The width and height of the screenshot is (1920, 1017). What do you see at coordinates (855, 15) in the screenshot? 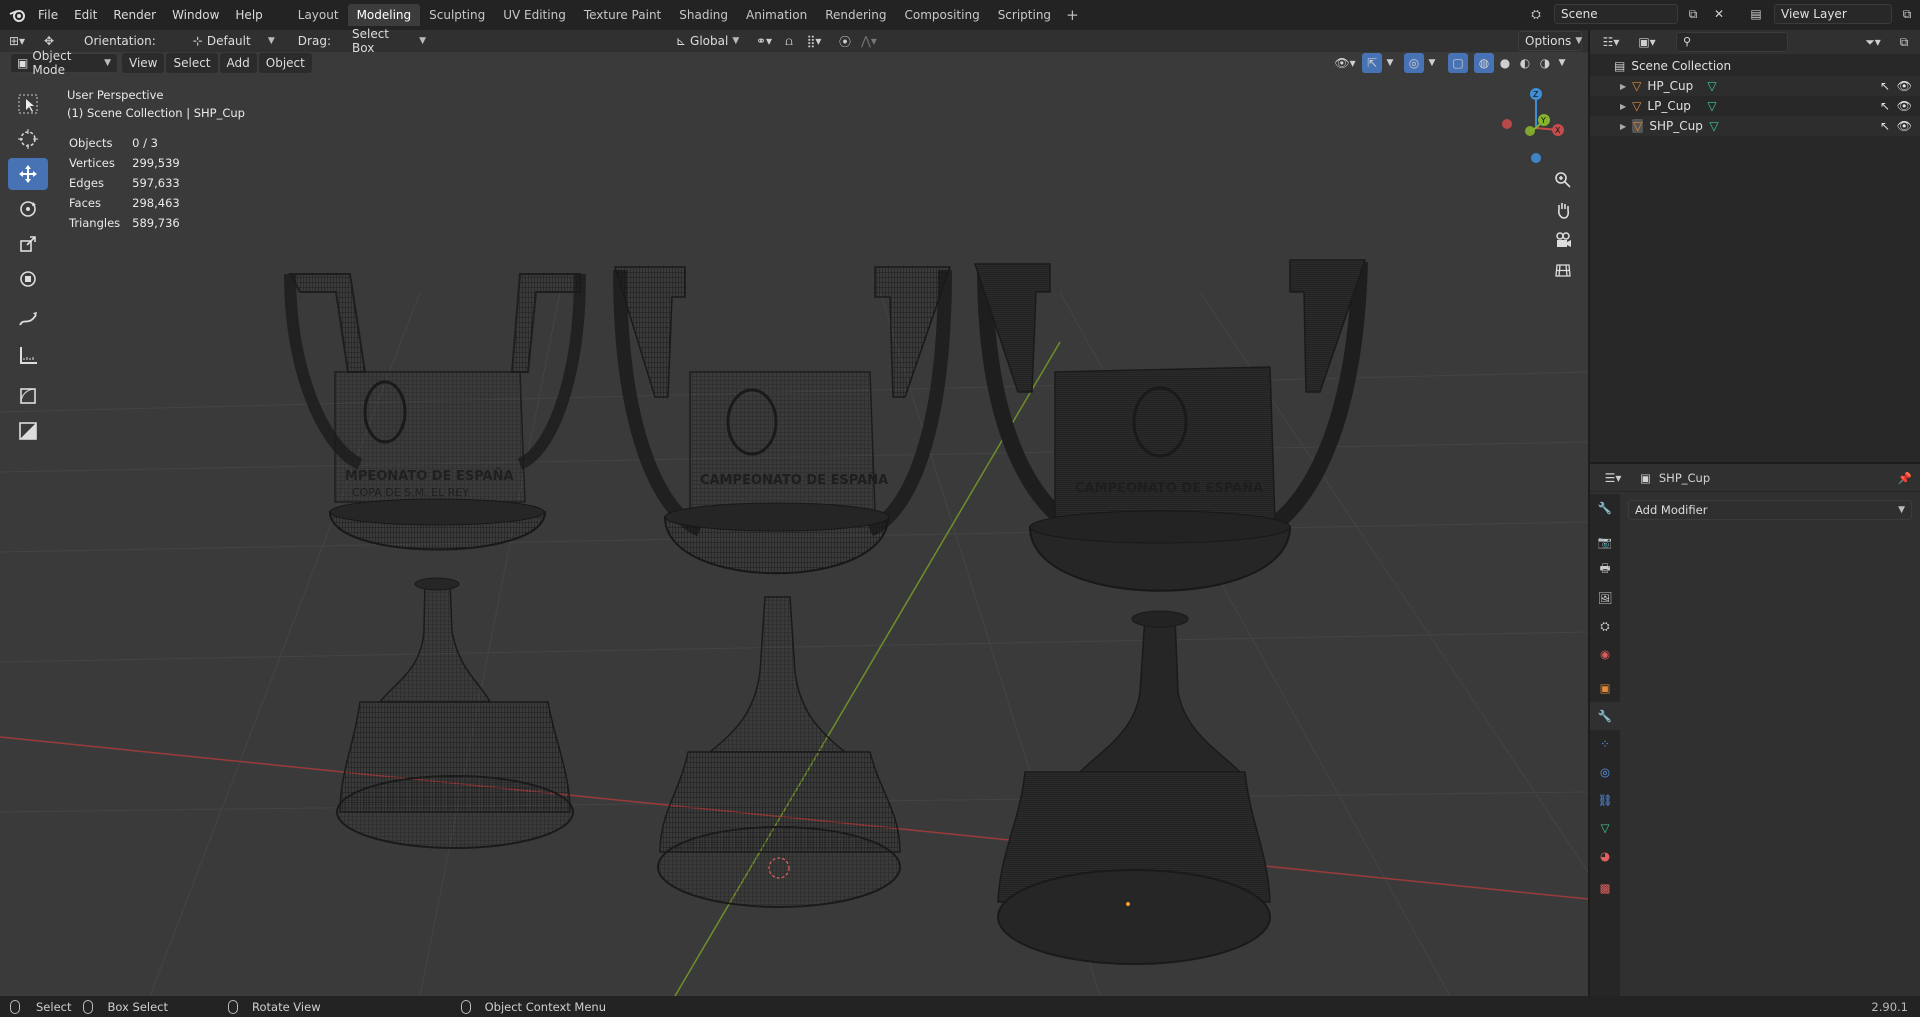
I see `tab-rendering: Rendering` at bounding box center [855, 15].